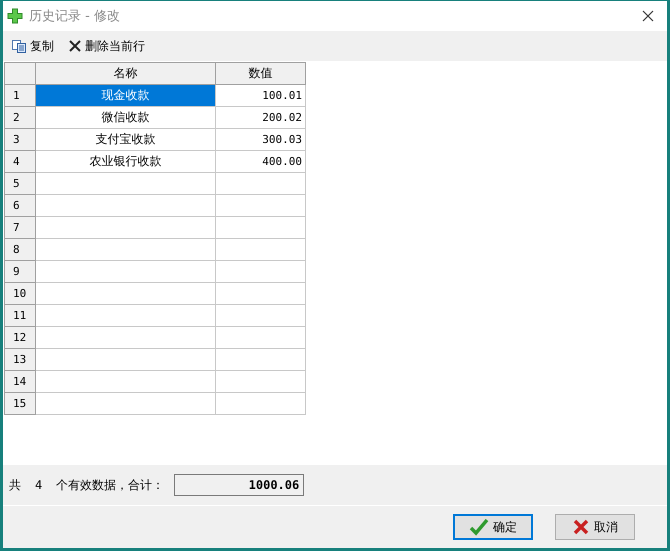 The height and width of the screenshot is (551, 670). What do you see at coordinates (20, 360) in the screenshot?
I see `row-number: 13` at bounding box center [20, 360].